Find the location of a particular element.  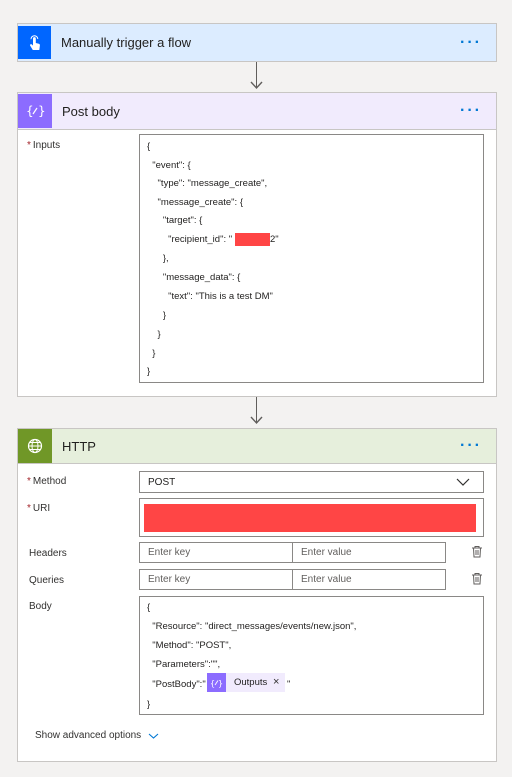

http-icon-tile is located at coordinates (35, 446).